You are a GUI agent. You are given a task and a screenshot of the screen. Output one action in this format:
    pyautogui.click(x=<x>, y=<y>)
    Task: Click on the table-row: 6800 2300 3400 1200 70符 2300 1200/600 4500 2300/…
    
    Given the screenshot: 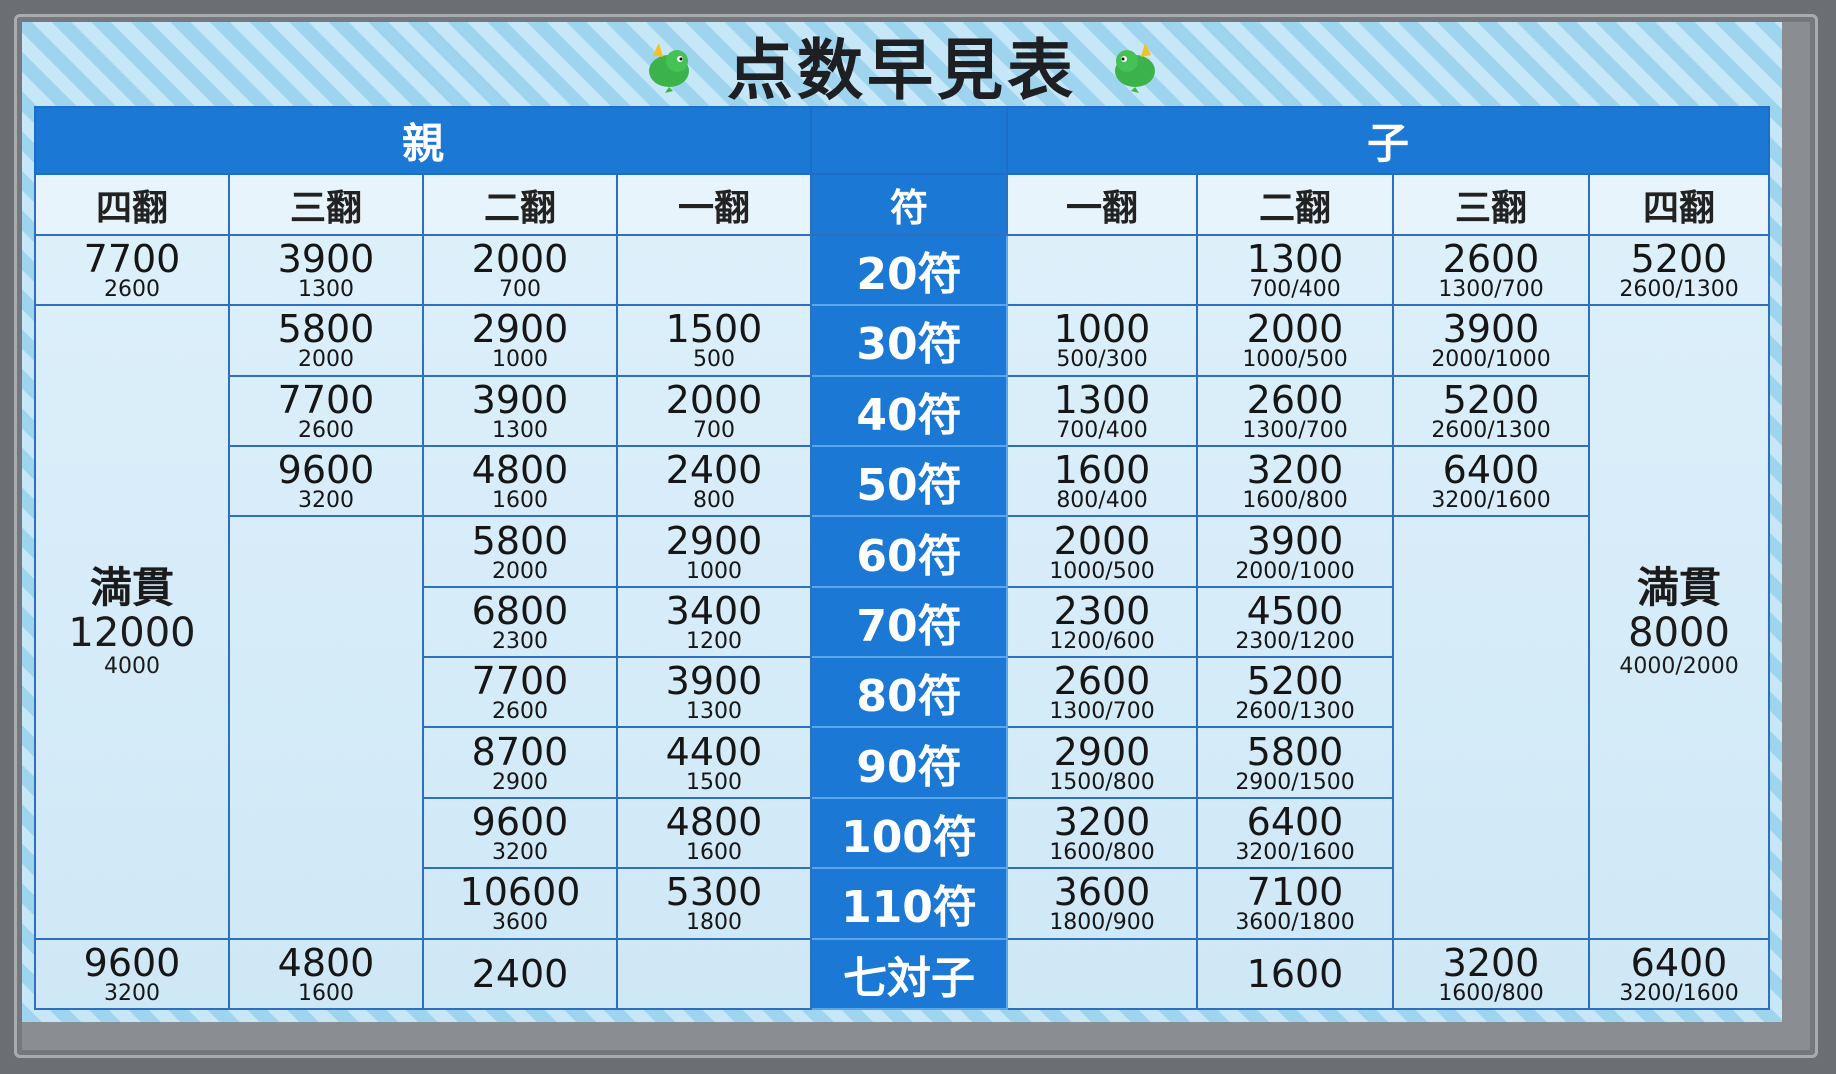 What is the action you would take?
    pyautogui.click(x=902, y=622)
    